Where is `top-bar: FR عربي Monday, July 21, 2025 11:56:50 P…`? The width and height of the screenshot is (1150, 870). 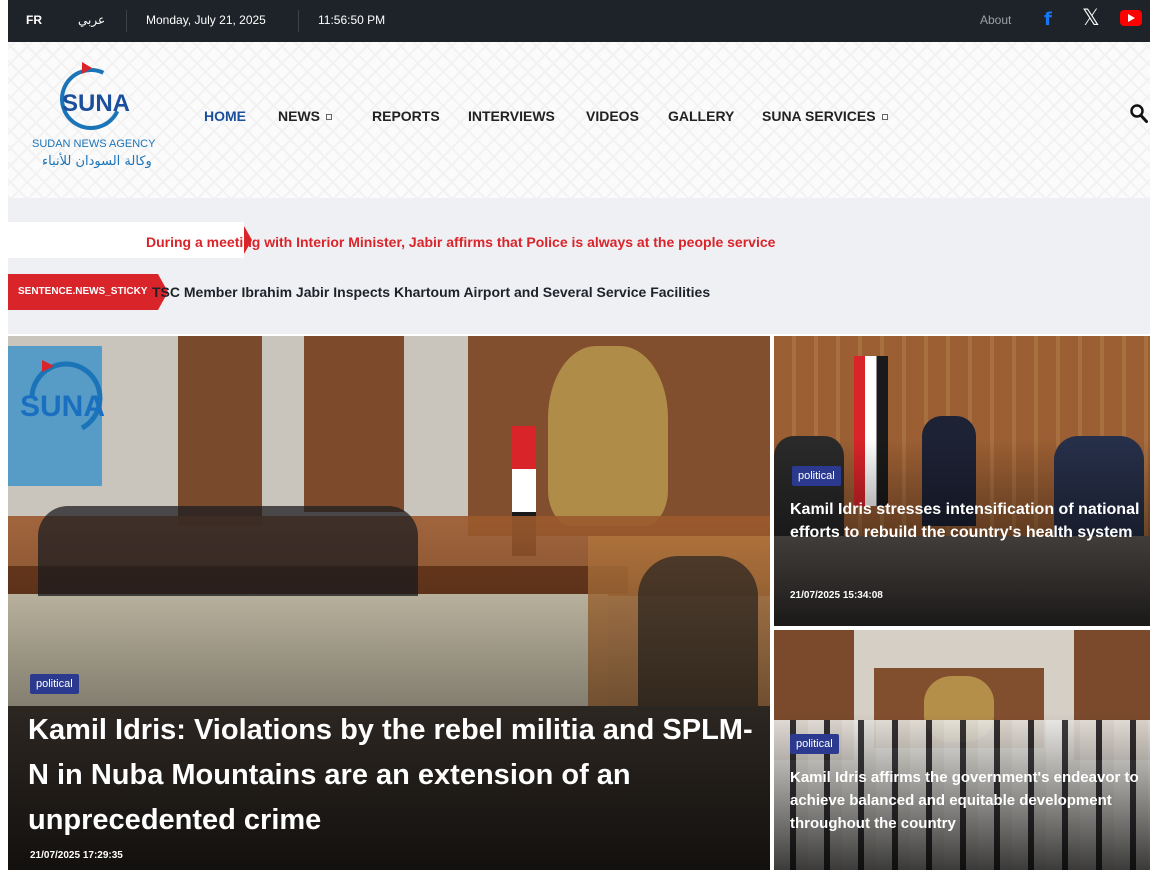
top-bar: FR عربي Monday, July 21, 2025 11:56:50 P… is located at coordinates (579, 21).